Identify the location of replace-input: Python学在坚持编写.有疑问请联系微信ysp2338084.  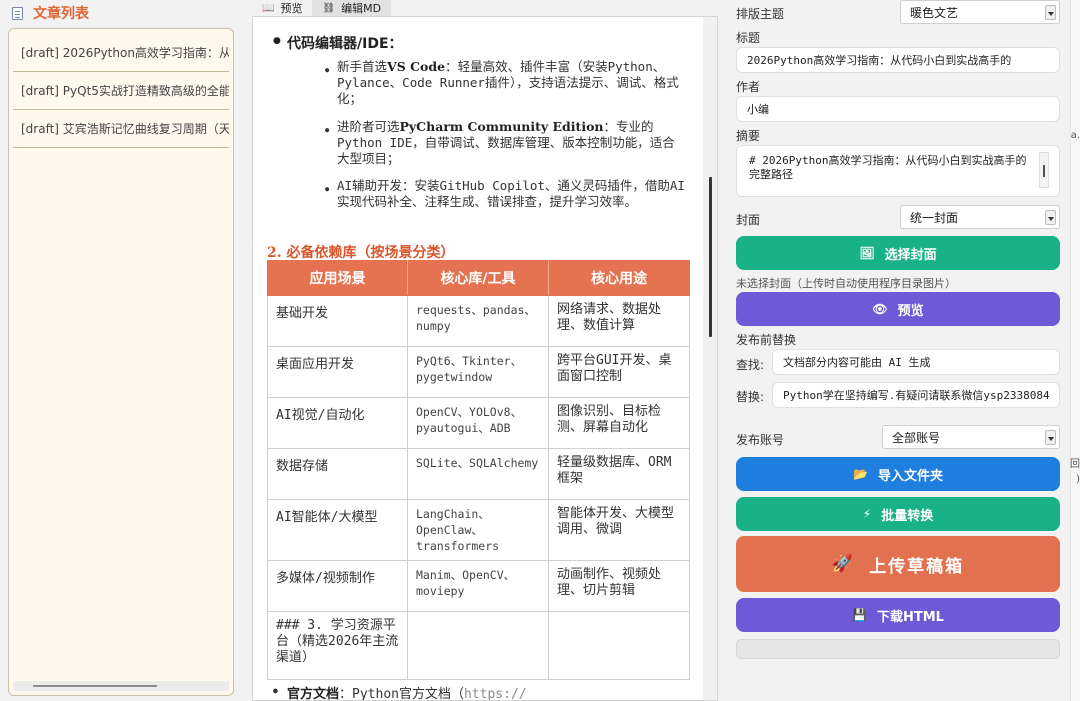
(916, 395).